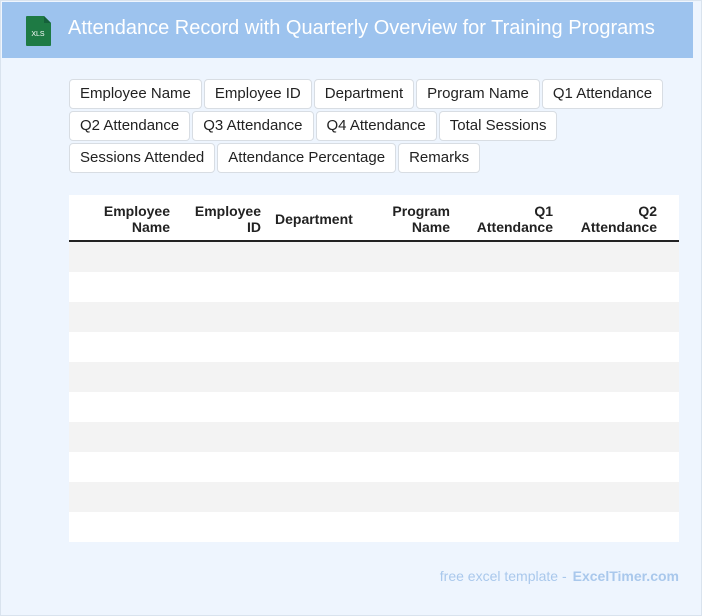 Image resolution: width=702 pixels, height=616 pixels. I want to click on chip-q4-attendance: Q4 Attendance, so click(376, 126).